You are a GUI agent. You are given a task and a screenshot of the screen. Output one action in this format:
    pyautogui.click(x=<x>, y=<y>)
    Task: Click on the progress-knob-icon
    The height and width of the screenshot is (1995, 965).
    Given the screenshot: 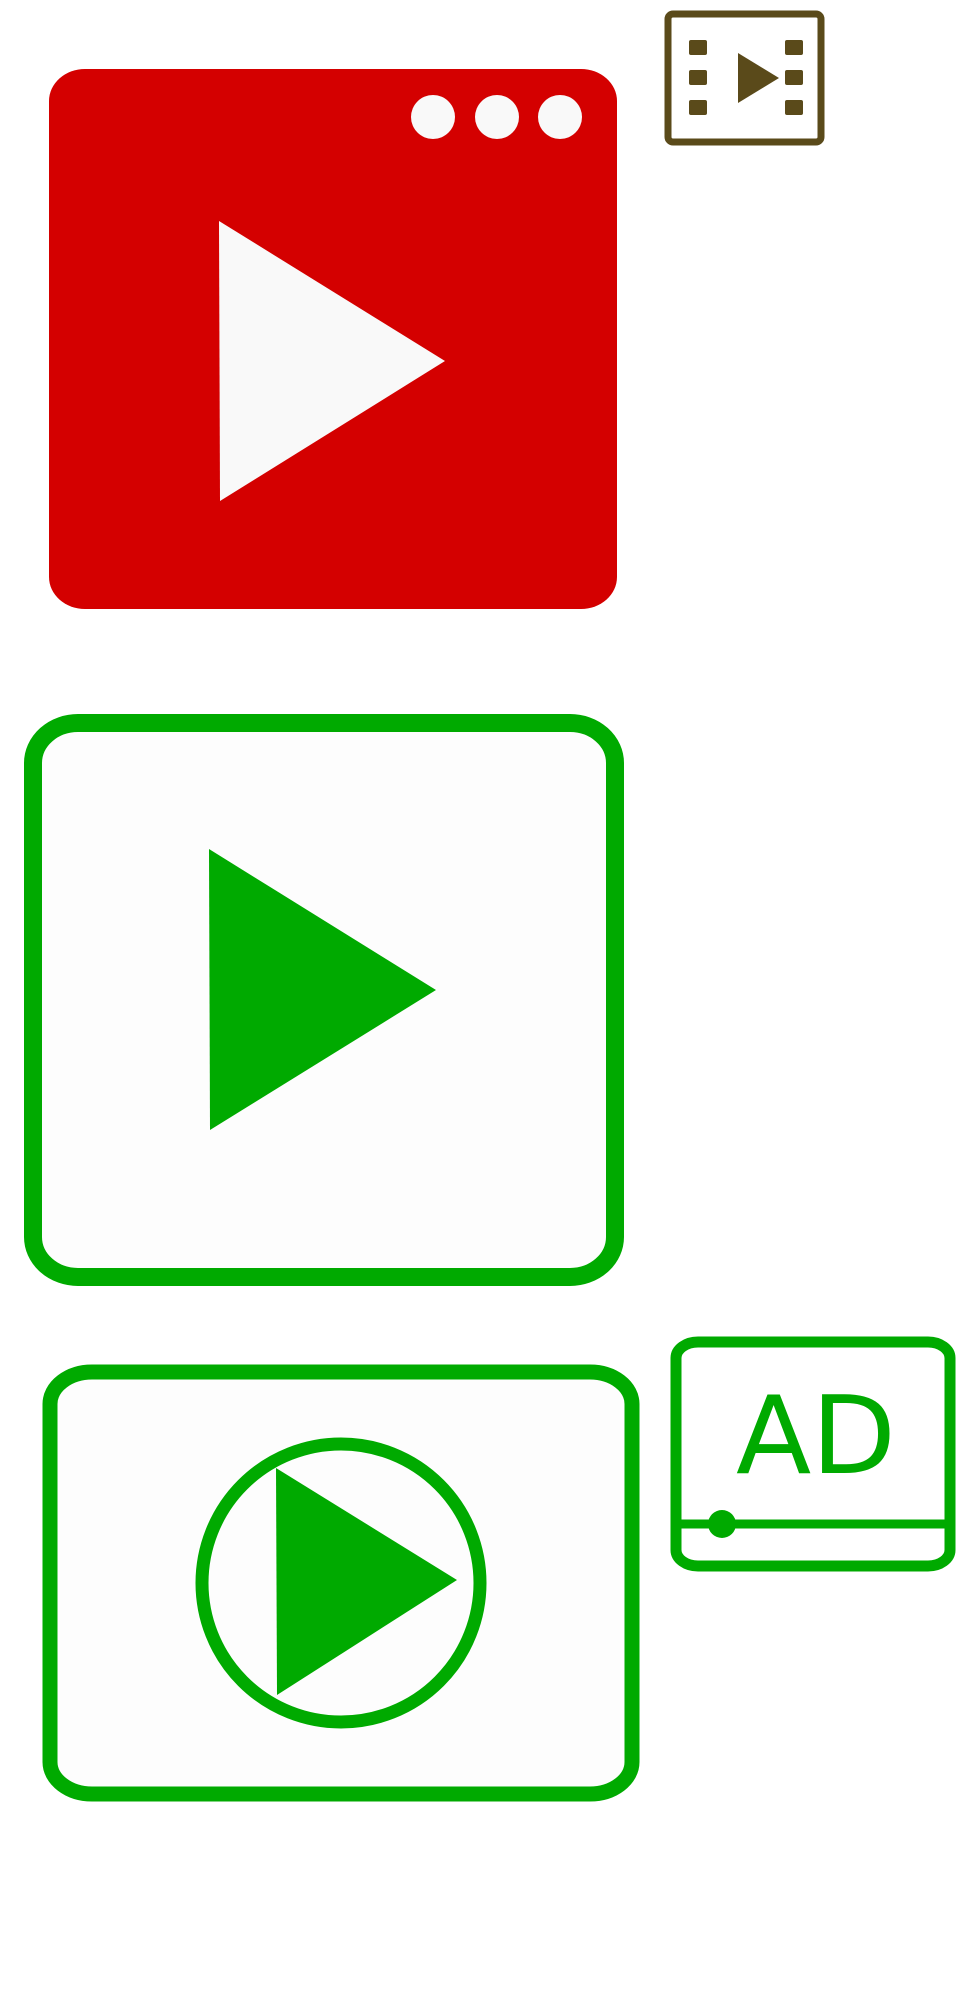 What is the action you would take?
    pyautogui.click(x=722, y=1524)
    